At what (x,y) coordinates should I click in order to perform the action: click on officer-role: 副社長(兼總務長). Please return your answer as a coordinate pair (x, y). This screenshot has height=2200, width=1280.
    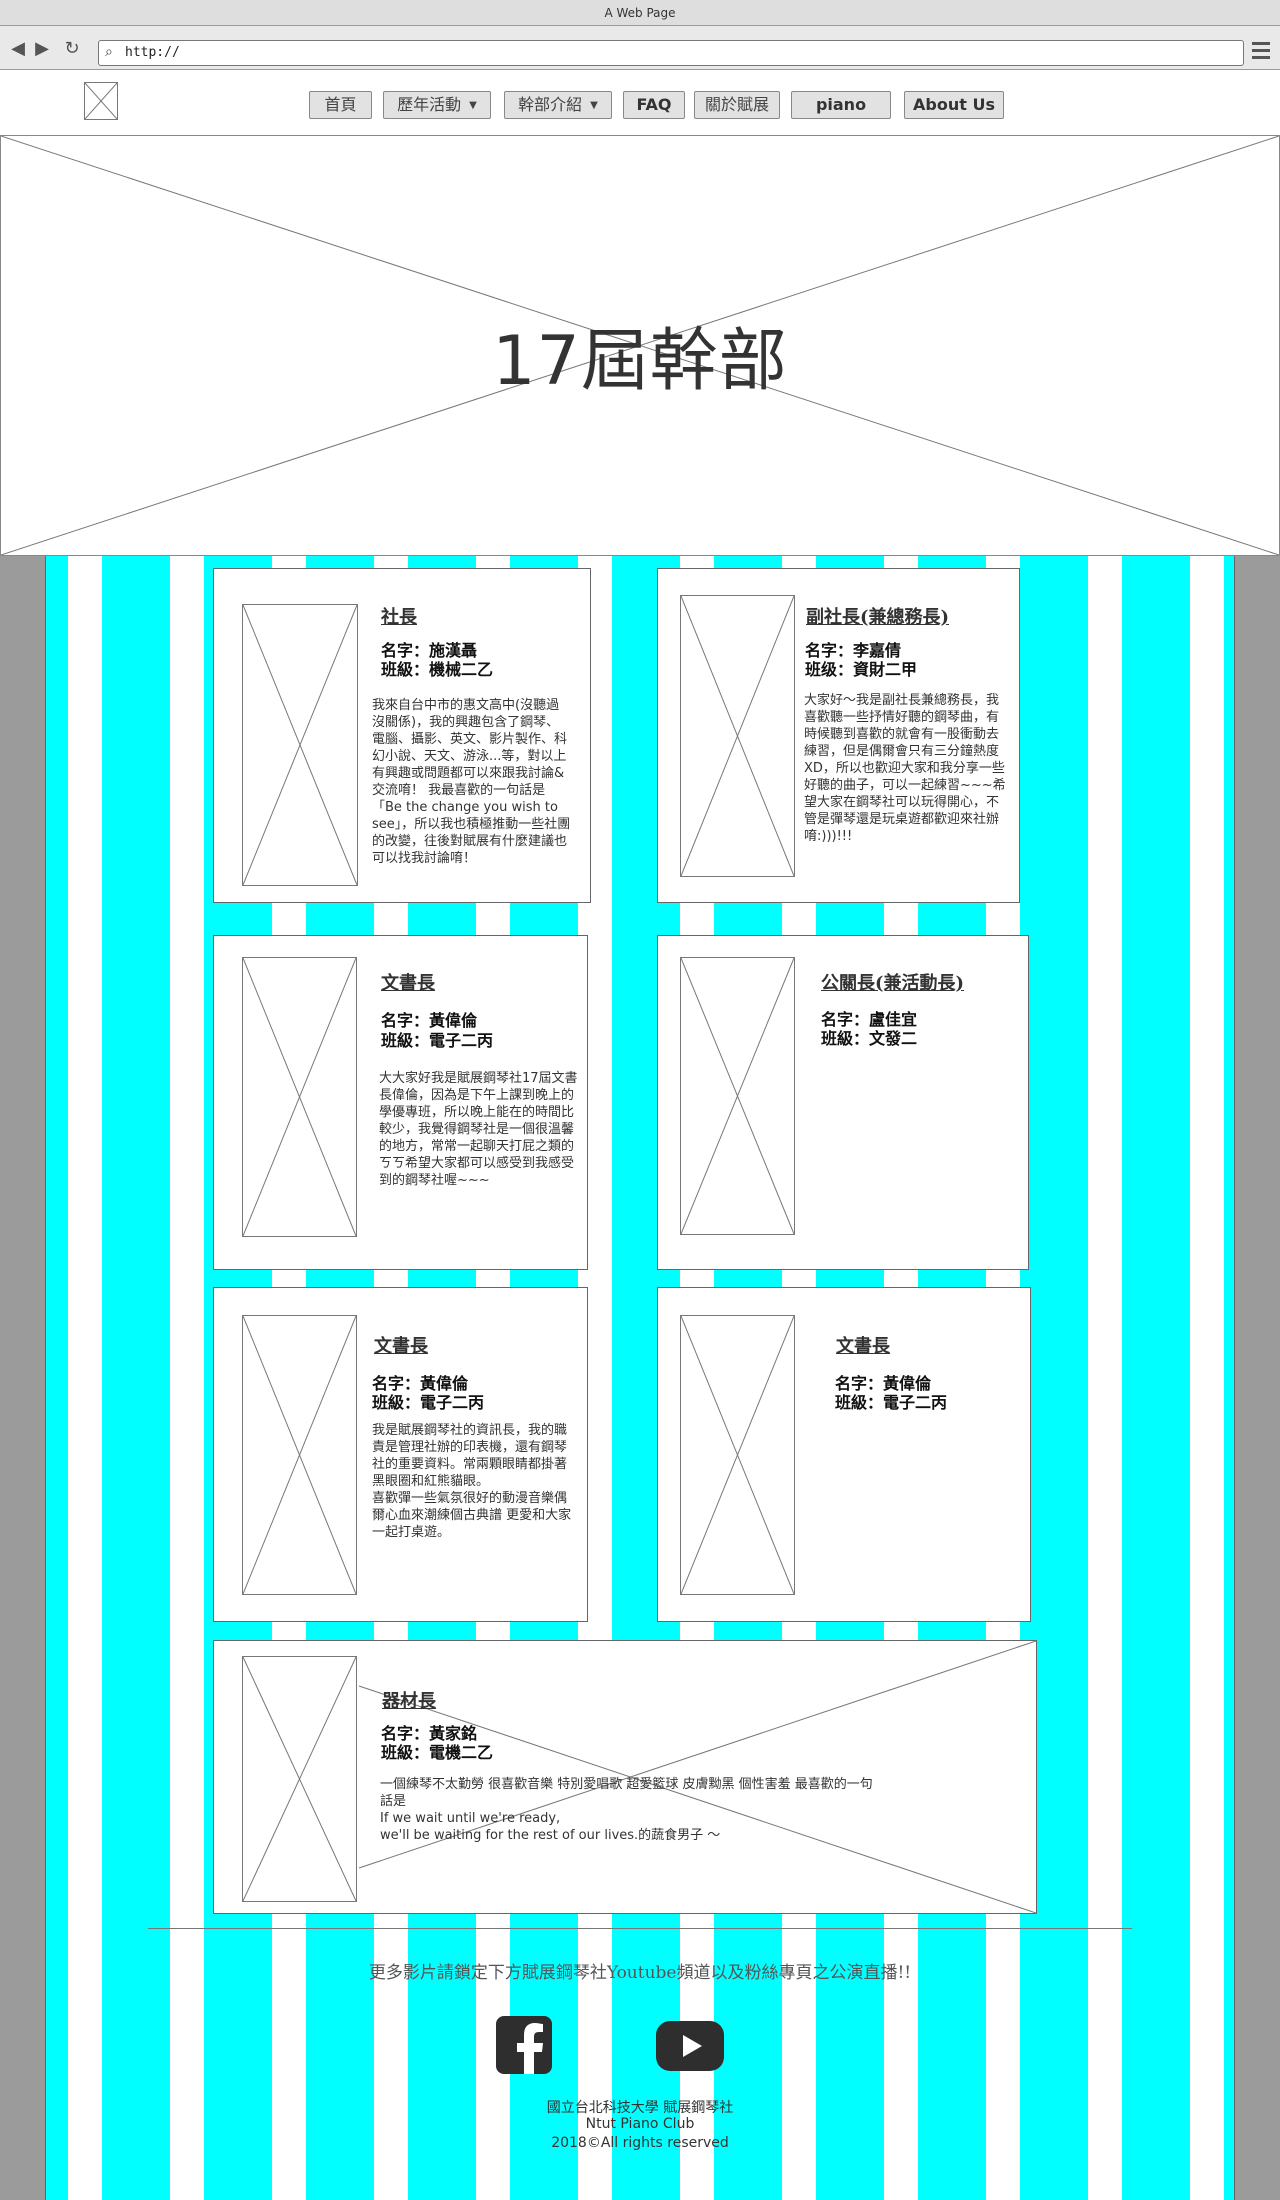
    Looking at the image, I should click on (878, 617).